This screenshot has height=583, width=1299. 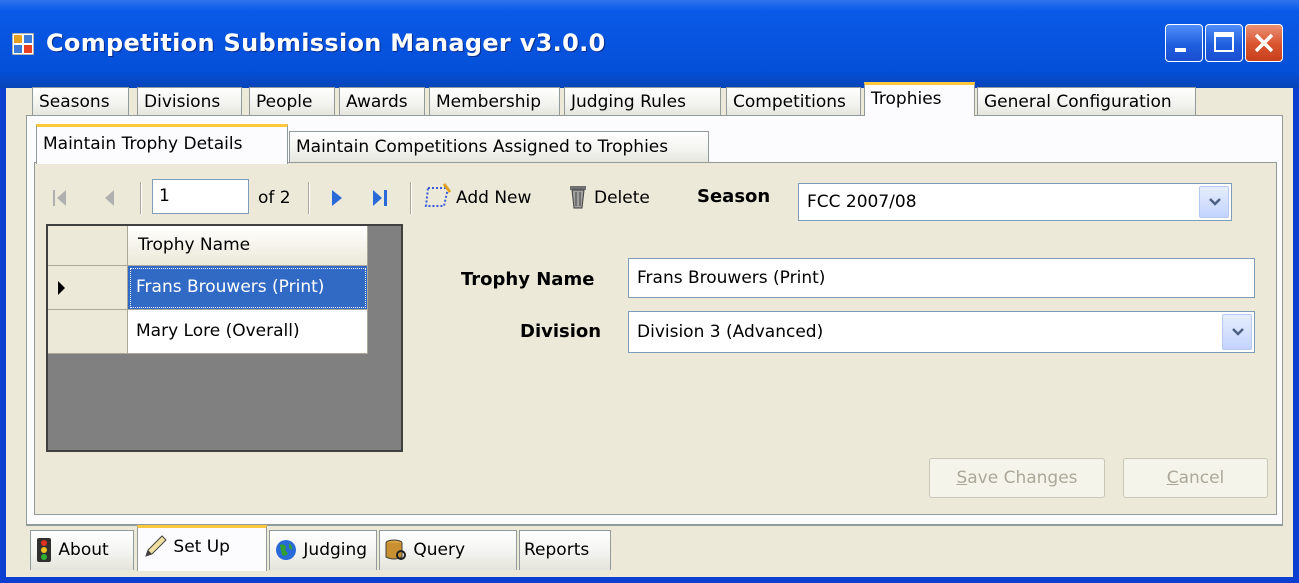 I want to click on move-last-button, so click(x=382, y=198).